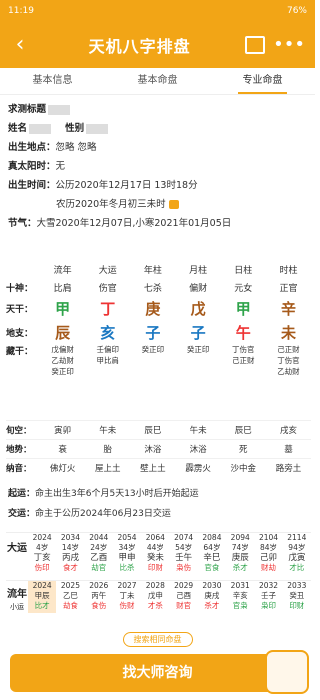  I want to click on jieqi-label: 节气：, so click(22, 223).